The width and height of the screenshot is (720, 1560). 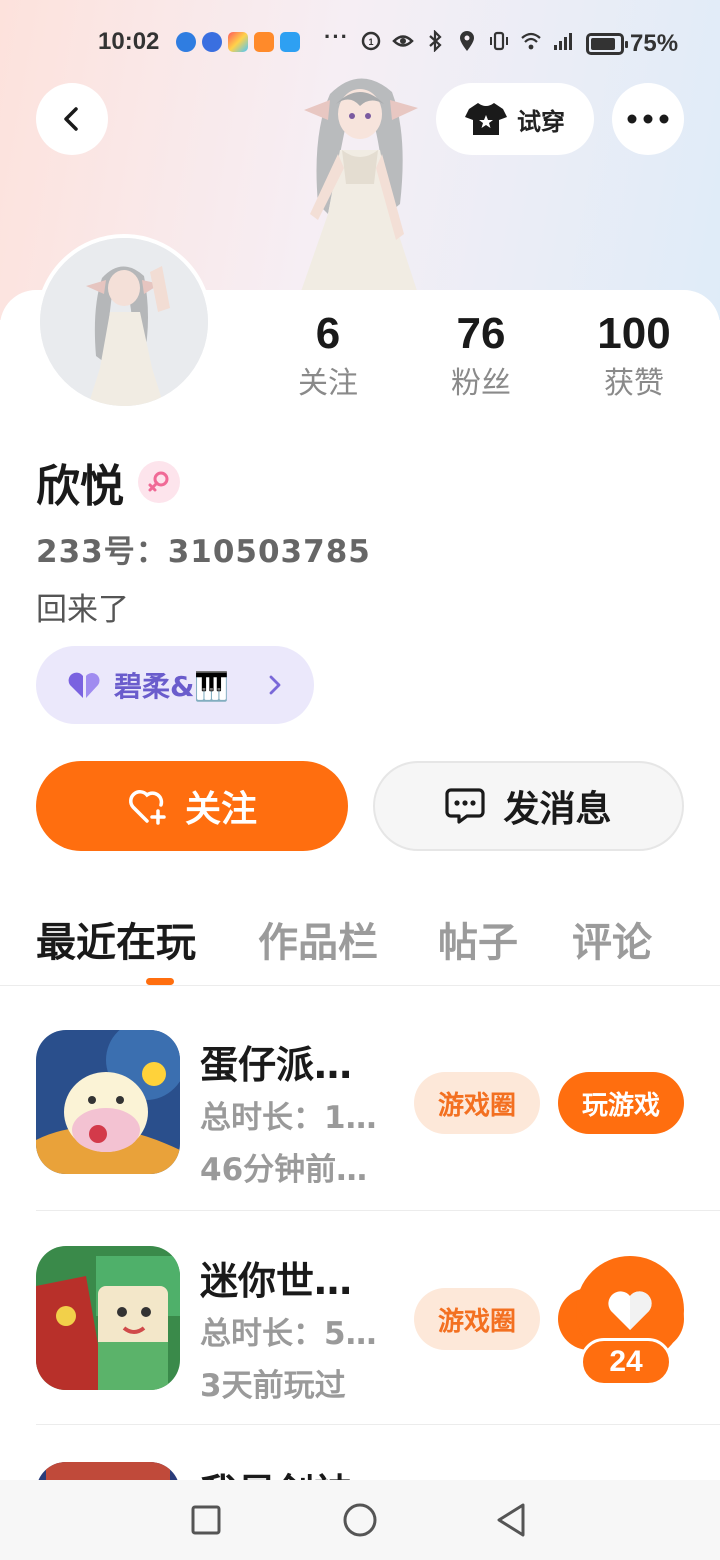 What do you see at coordinates (108, 1318) in the screenshot?
I see `game-icon-mini-world` at bounding box center [108, 1318].